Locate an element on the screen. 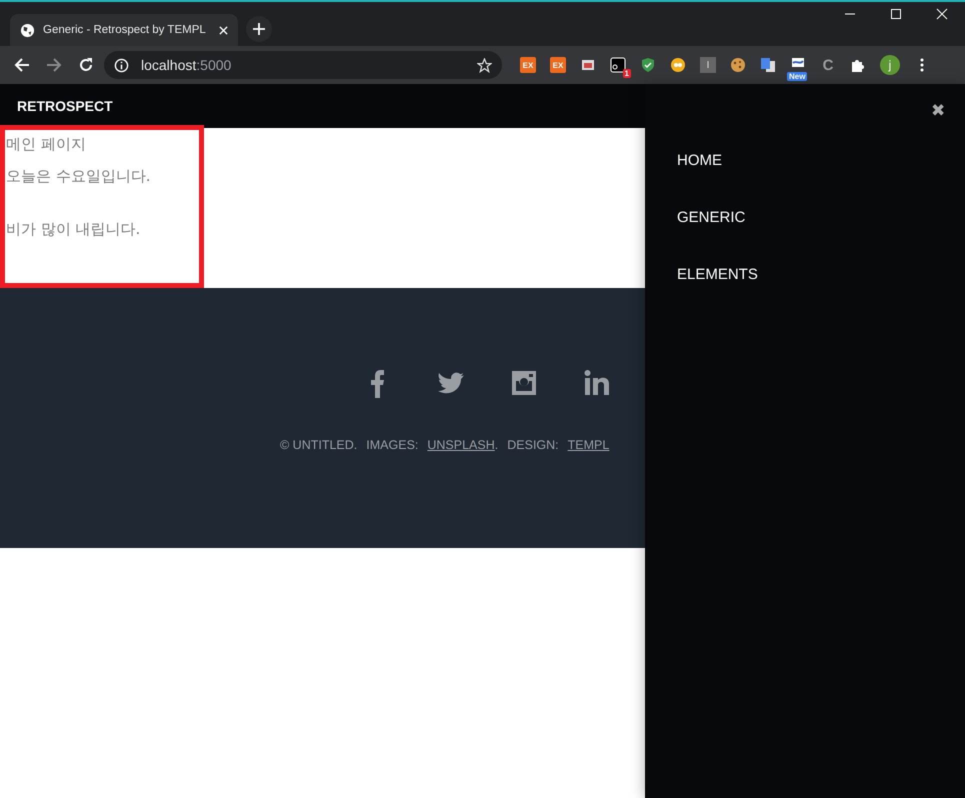  footer-link: UNSPLASH is located at coordinates (461, 445).